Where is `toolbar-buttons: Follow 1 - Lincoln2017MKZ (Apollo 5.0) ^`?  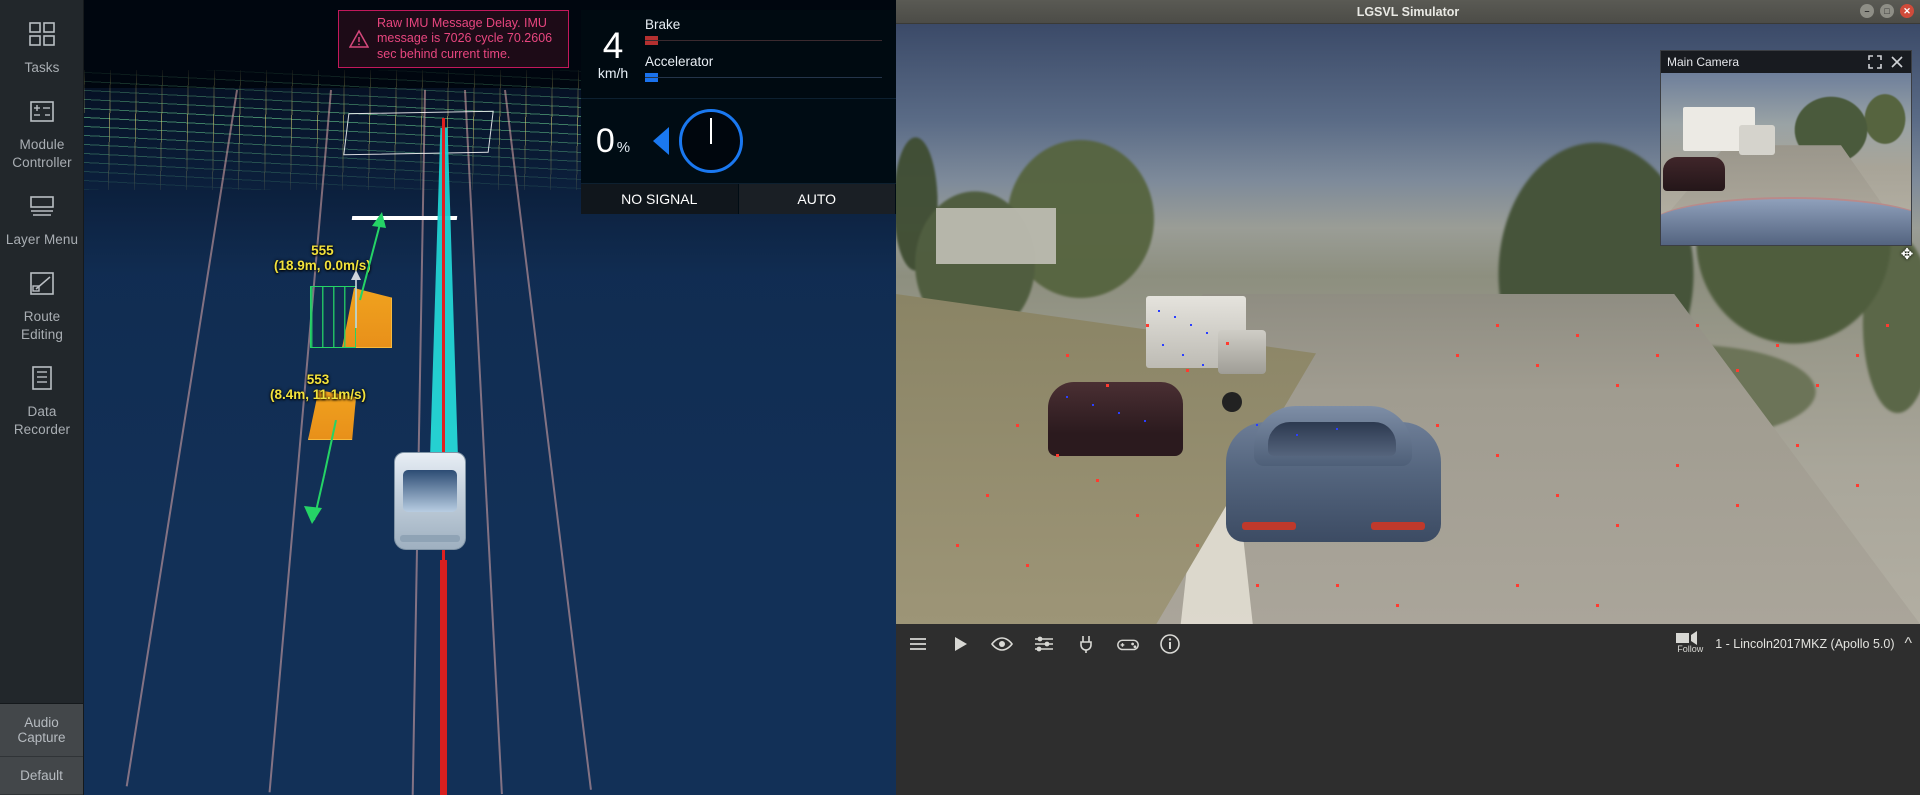
toolbar-buttons: Follow 1 - Lincoln2017MKZ (Apollo 5.0) ^ is located at coordinates (1408, 644).